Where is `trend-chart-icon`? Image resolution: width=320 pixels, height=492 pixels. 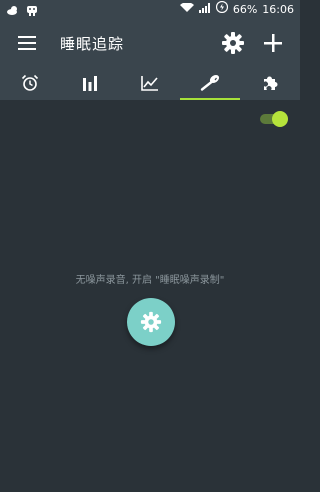
trend-chart-icon is located at coordinates (149, 83).